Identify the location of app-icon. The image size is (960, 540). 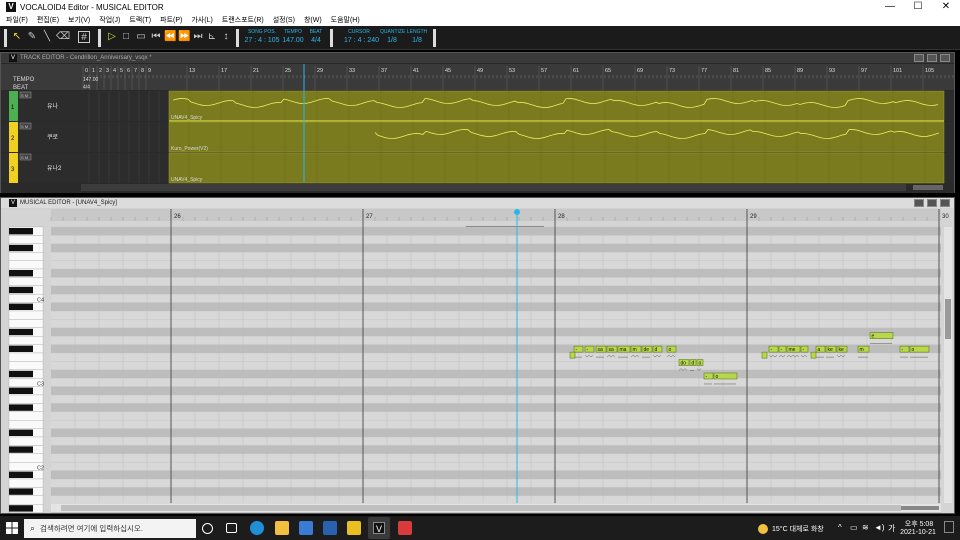
(354, 528).